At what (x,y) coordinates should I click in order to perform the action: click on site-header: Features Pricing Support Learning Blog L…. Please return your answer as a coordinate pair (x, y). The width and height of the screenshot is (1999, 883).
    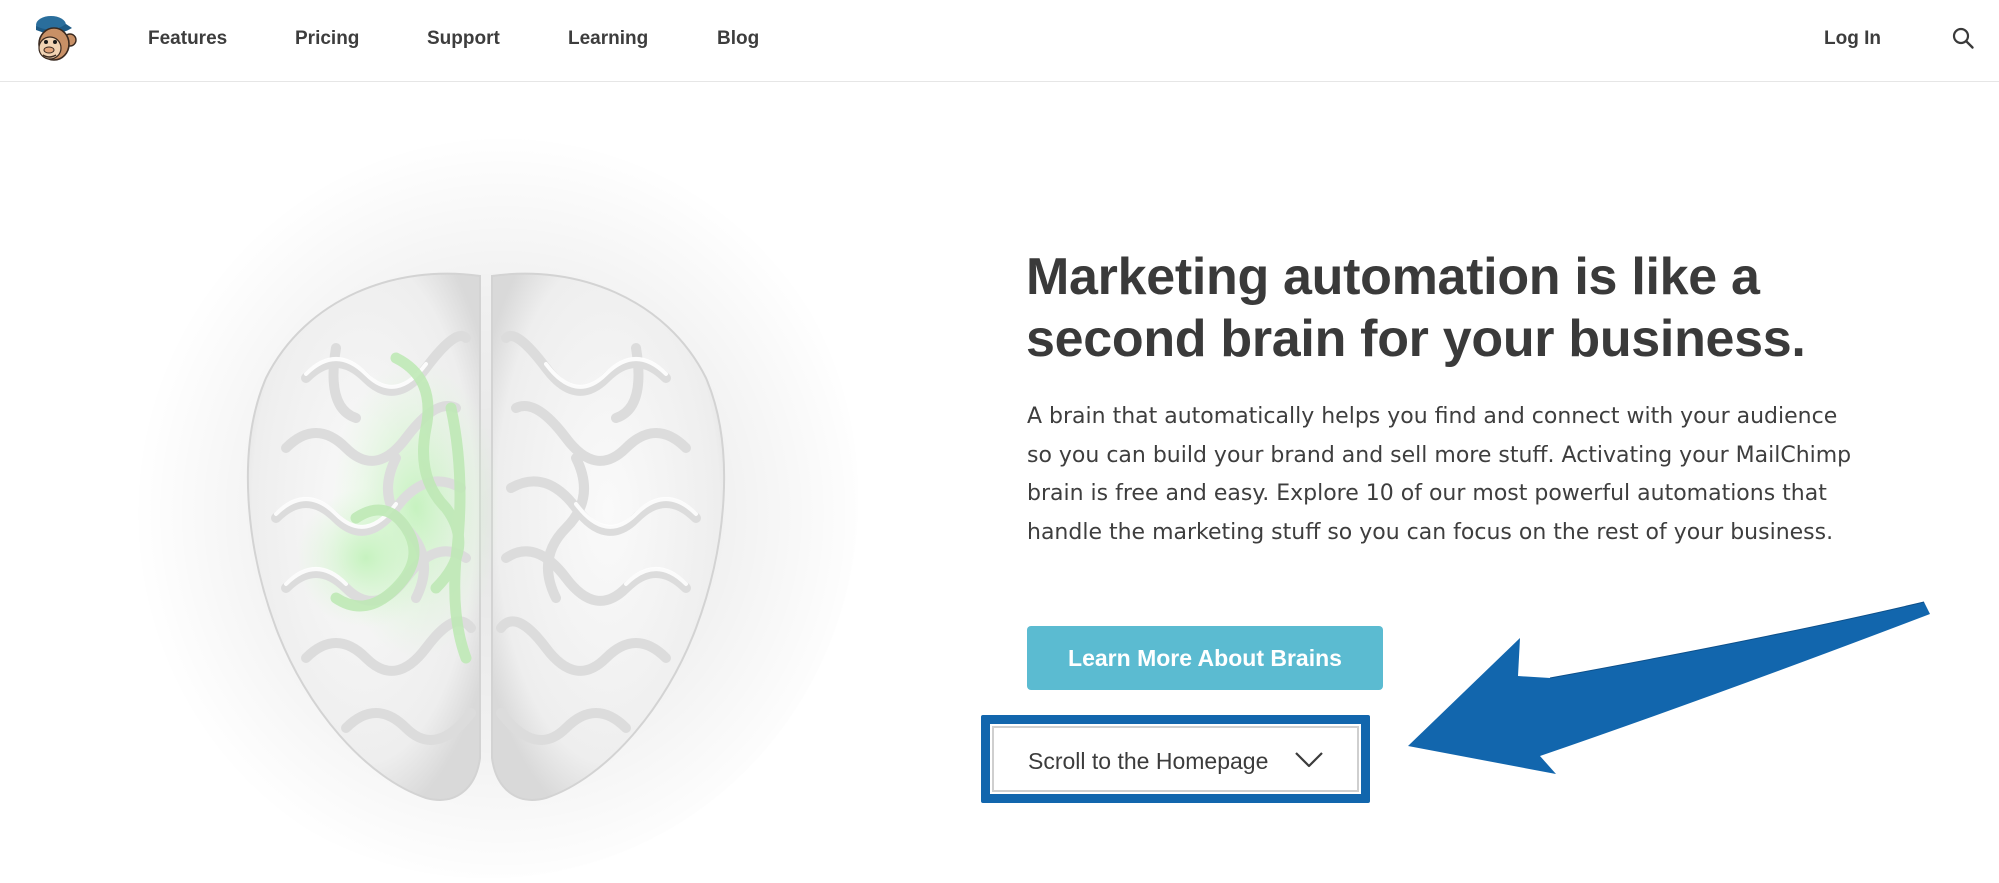
    Looking at the image, I should click on (999, 41).